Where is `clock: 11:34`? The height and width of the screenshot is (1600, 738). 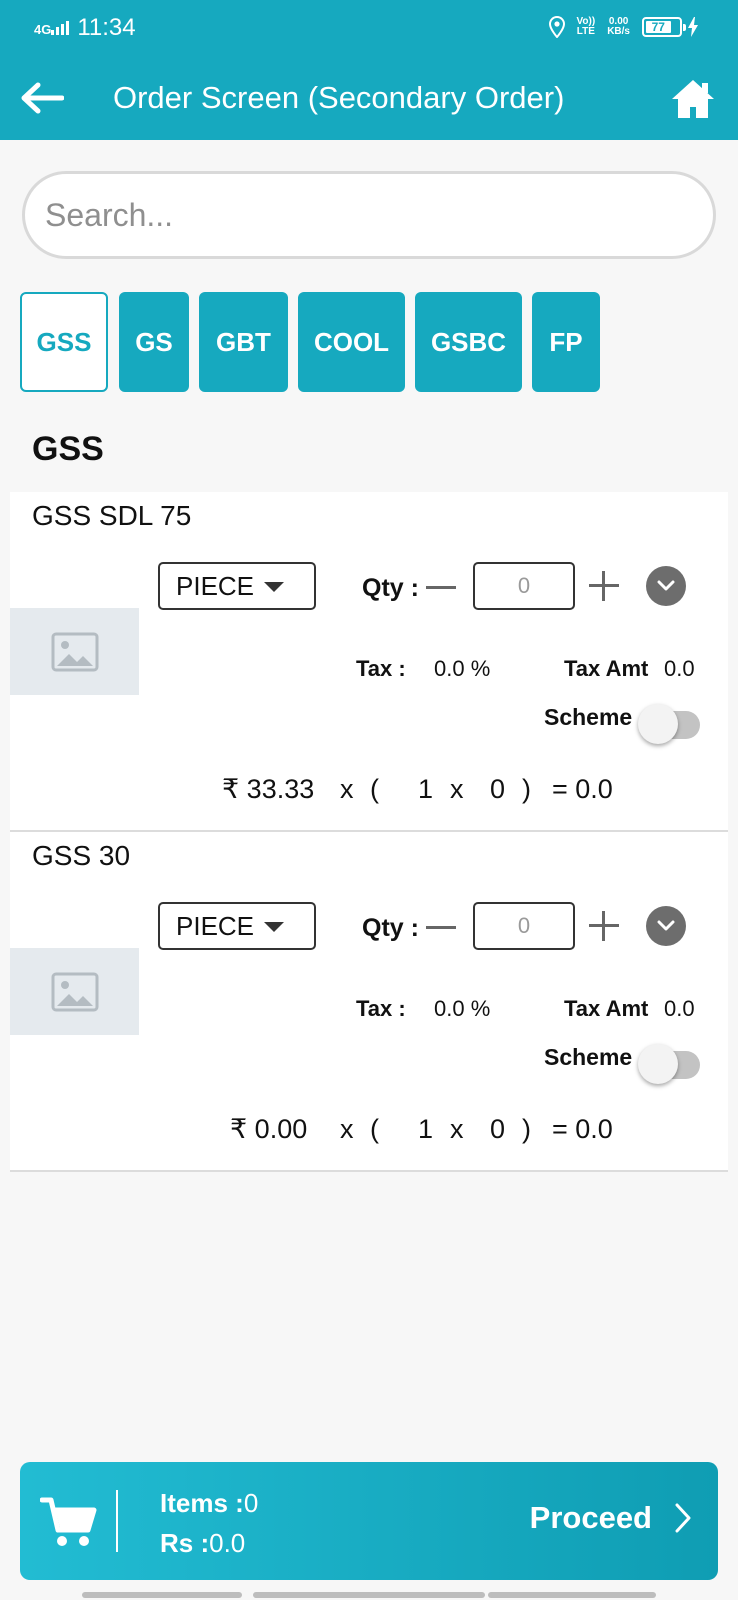 clock: 11:34 is located at coordinates (106, 27).